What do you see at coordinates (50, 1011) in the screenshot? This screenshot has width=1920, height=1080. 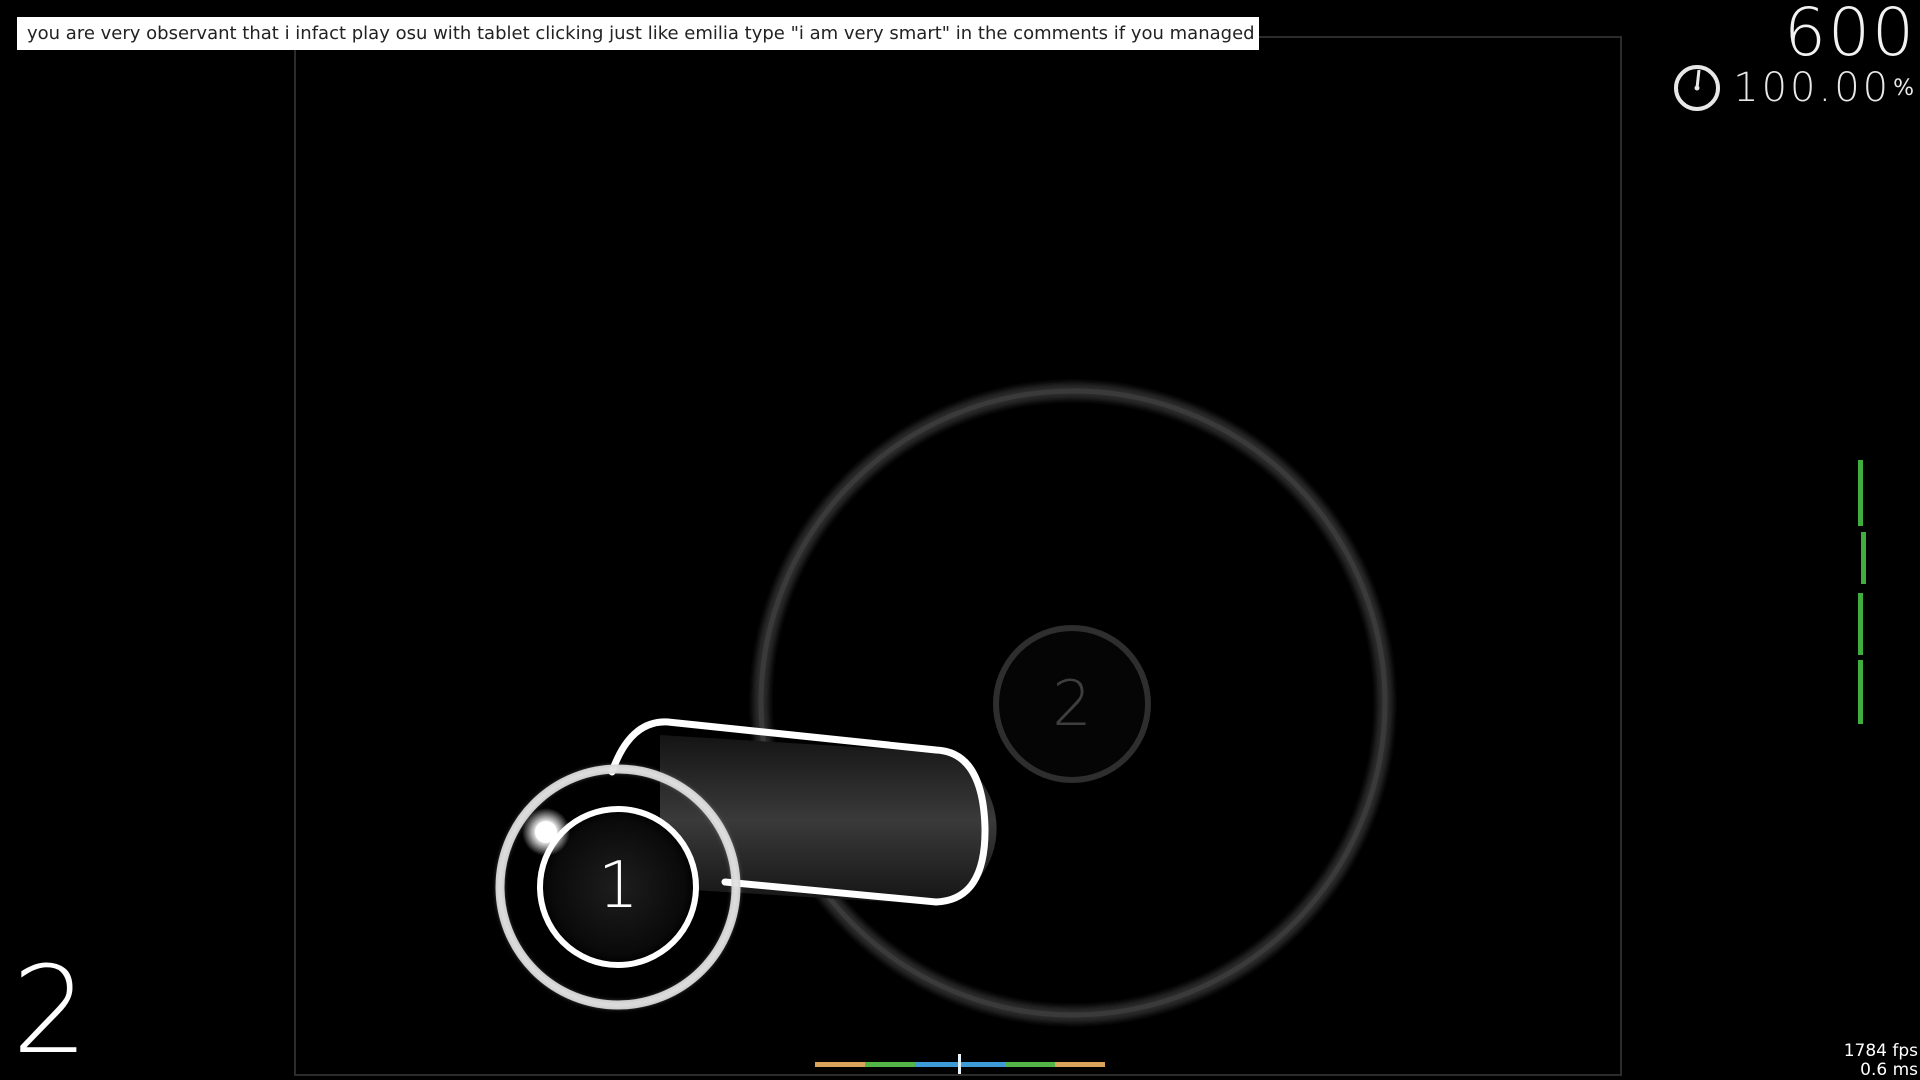 I see `combo-counter: 2` at bounding box center [50, 1011].